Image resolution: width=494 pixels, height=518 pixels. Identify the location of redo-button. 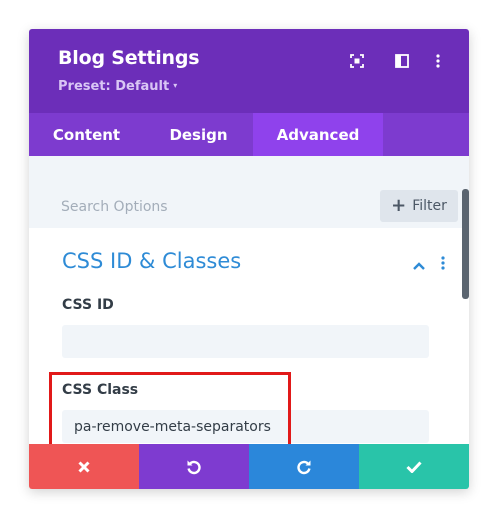
(304, 466).